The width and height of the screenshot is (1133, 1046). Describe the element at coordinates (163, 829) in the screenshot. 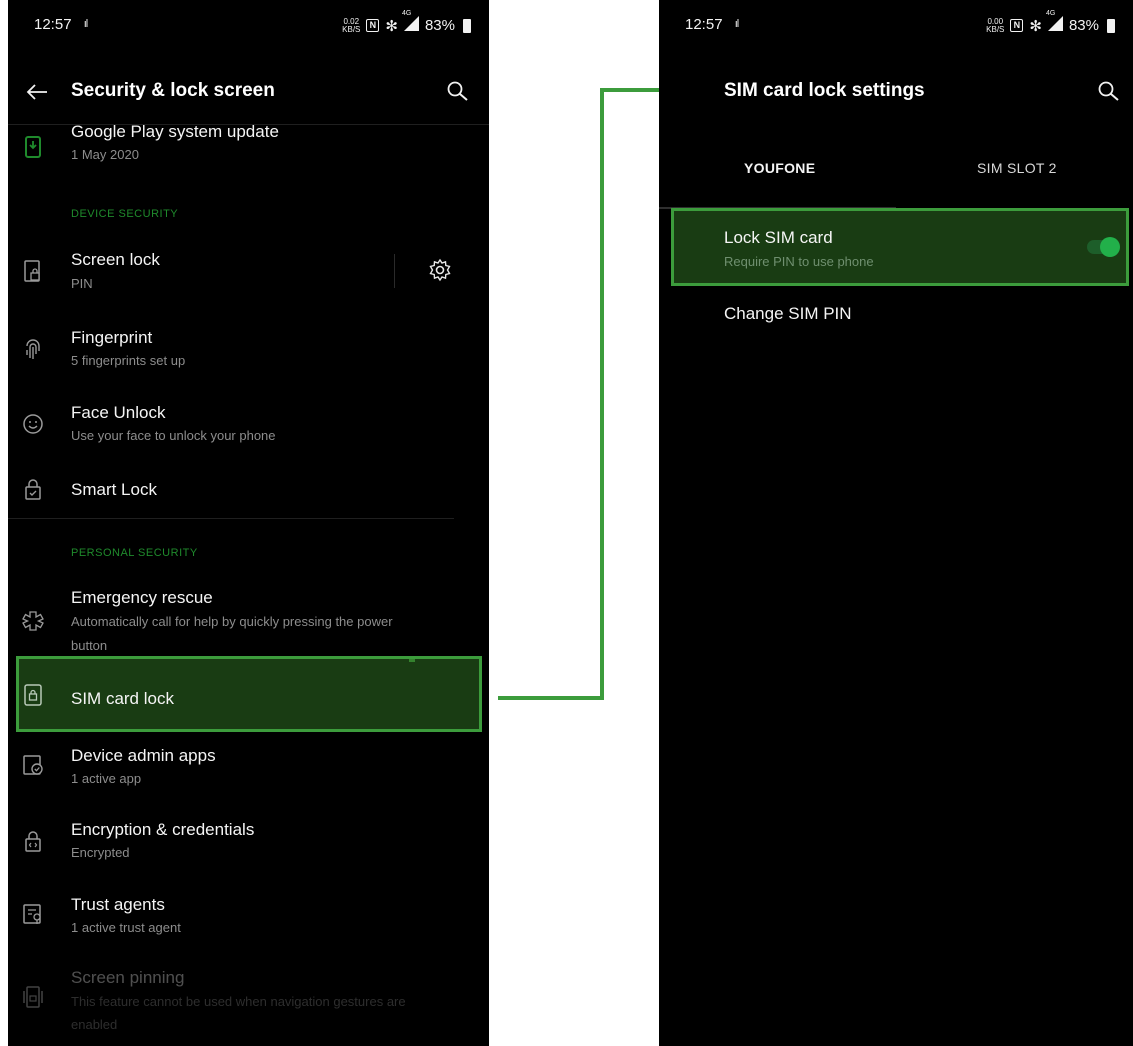

I see `item-title: Encryption & credentials` at that location.